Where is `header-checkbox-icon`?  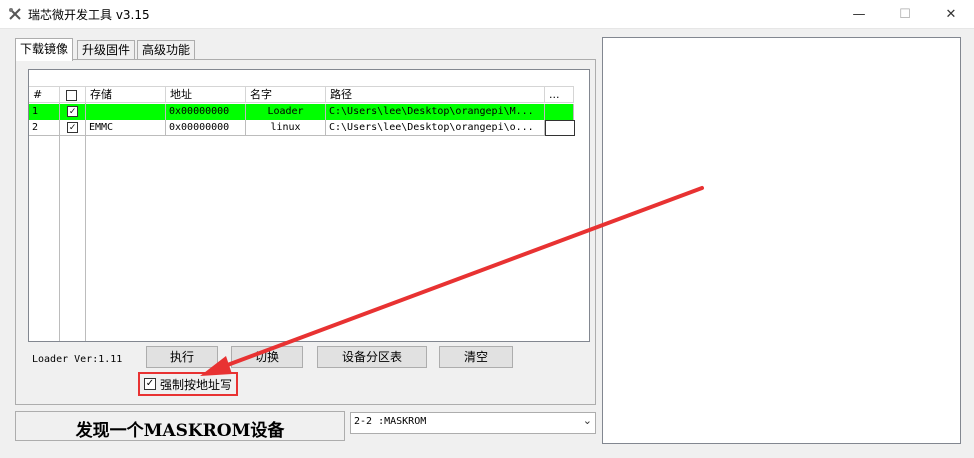
header-checkbox-icon is located at coordinates (71, 95).